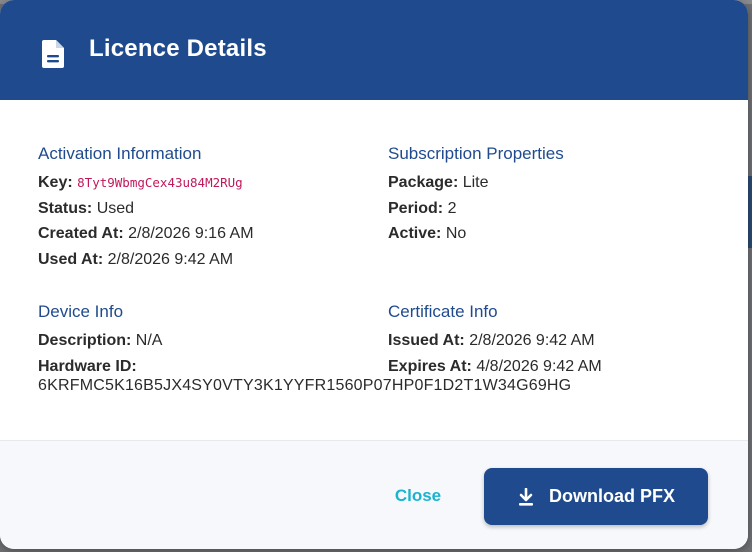  Describe the element at coordinates (553, 183) in the screenshot. I see `package-row: Package: Lite` at that location.